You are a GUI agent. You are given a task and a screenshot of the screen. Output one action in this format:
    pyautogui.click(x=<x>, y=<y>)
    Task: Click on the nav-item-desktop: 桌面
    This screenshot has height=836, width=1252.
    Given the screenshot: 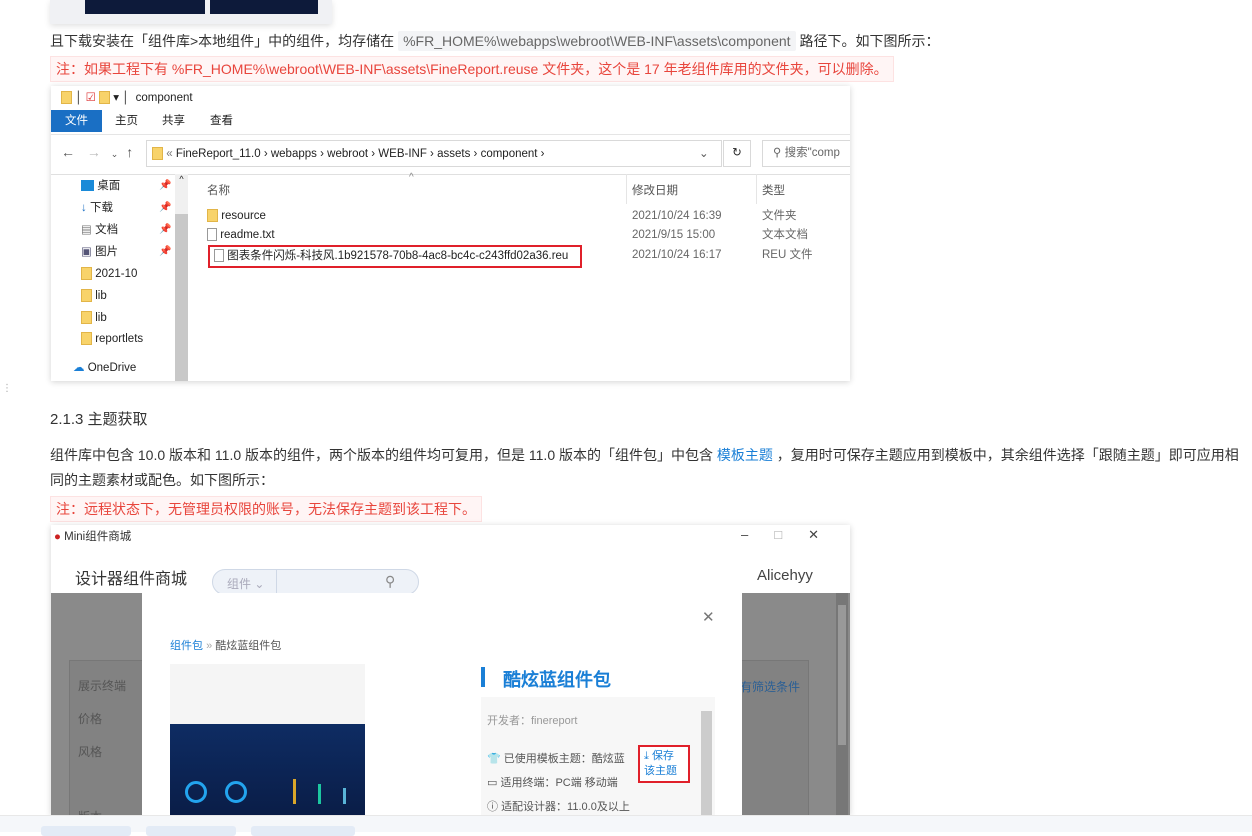 What is the action you would take?
    pyautogui.click(x=100, y=186)
    